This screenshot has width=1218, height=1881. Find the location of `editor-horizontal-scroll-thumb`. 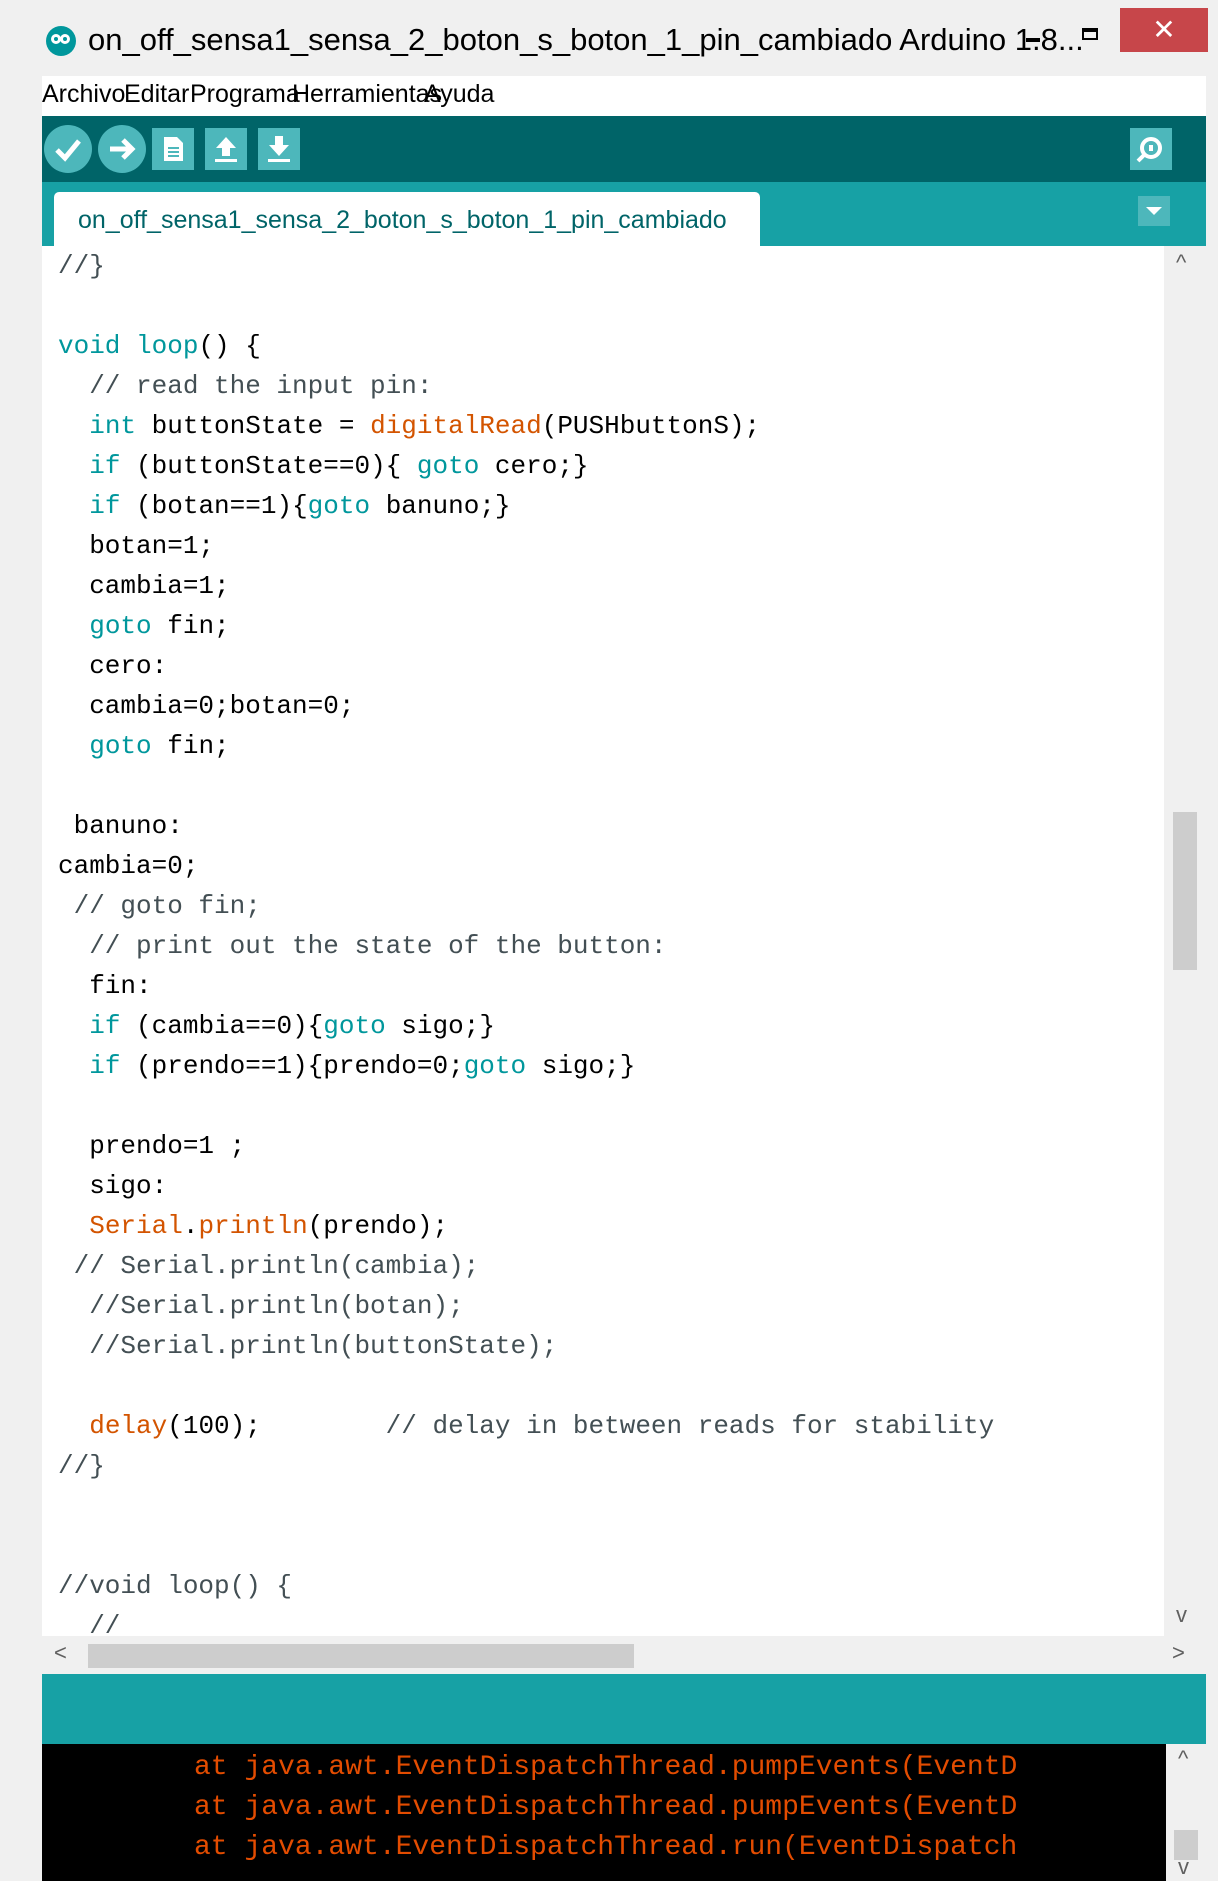

editor-horizontal-scroll-thumb is located at coordinates (361, 1656).